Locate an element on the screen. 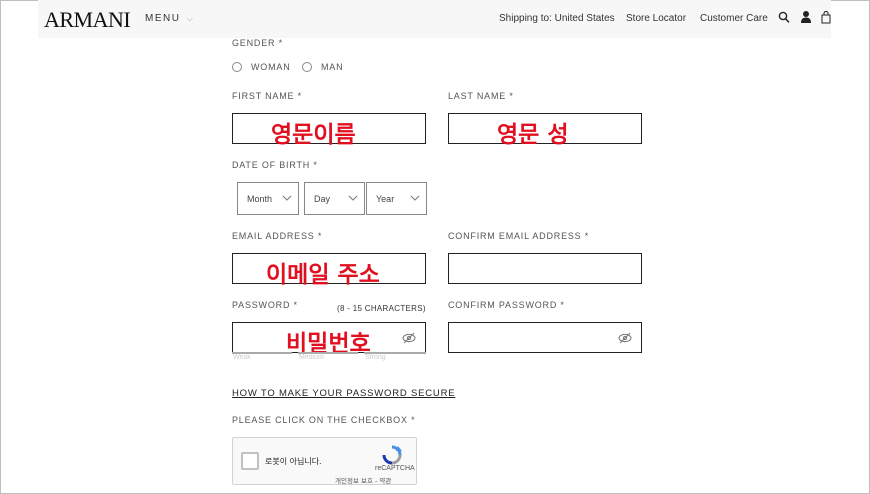 The image size is (870, 494). radio-woman is located at coordinates (237, 67).